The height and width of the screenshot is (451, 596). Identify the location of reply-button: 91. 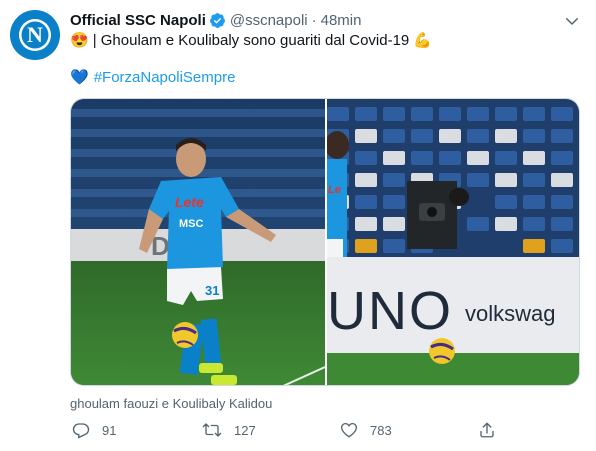
(94, 430).